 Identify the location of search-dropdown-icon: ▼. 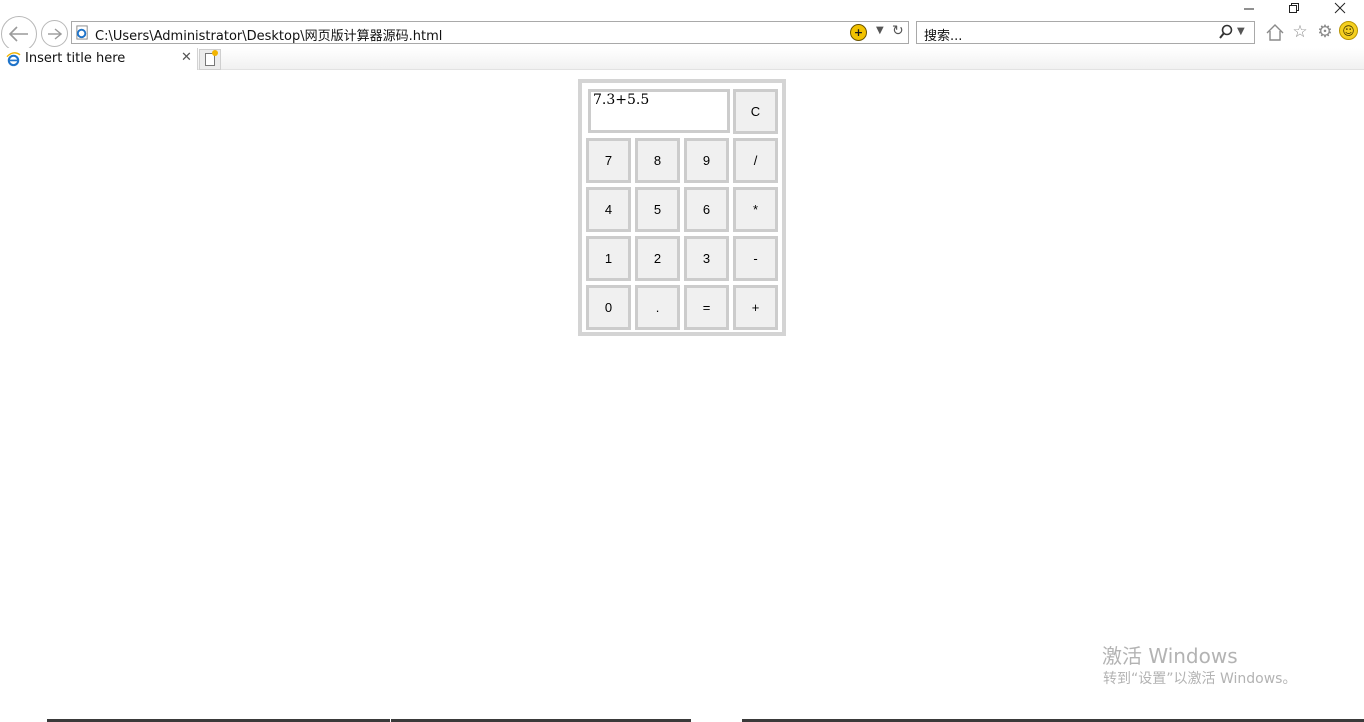
(1241, 31).